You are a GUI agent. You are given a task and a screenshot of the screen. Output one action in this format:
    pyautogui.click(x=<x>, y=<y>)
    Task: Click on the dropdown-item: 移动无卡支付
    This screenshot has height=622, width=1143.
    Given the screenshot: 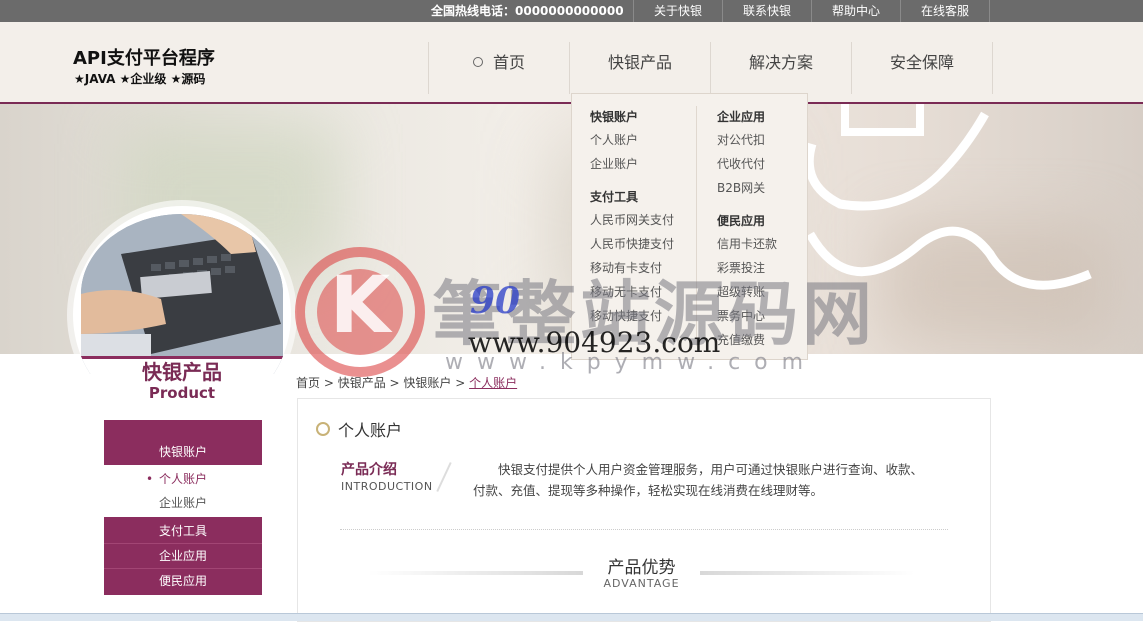 What is the action you would take?
    pyautogui.click(x=632, y=292)
    